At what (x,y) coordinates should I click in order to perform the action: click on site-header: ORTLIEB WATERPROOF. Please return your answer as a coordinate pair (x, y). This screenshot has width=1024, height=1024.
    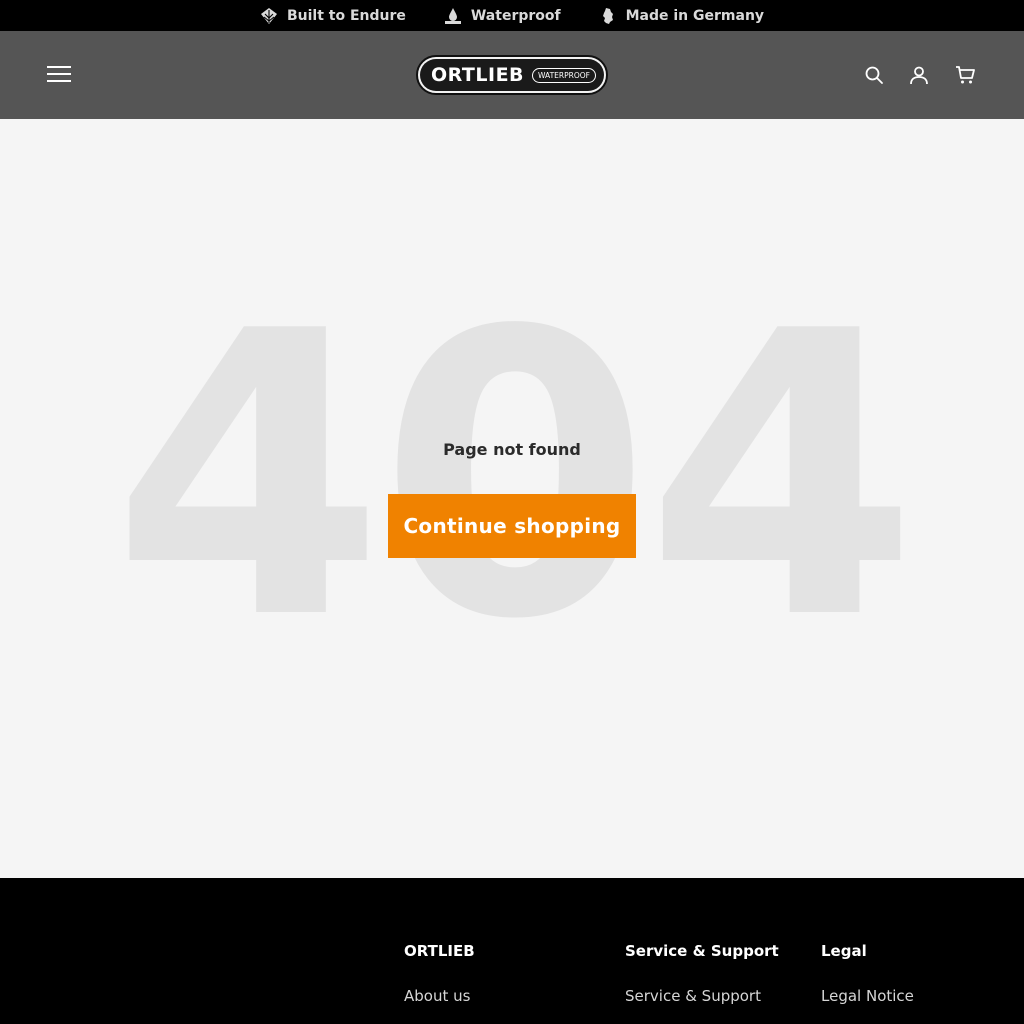
    Looking at the image, I should click on (512, 75).